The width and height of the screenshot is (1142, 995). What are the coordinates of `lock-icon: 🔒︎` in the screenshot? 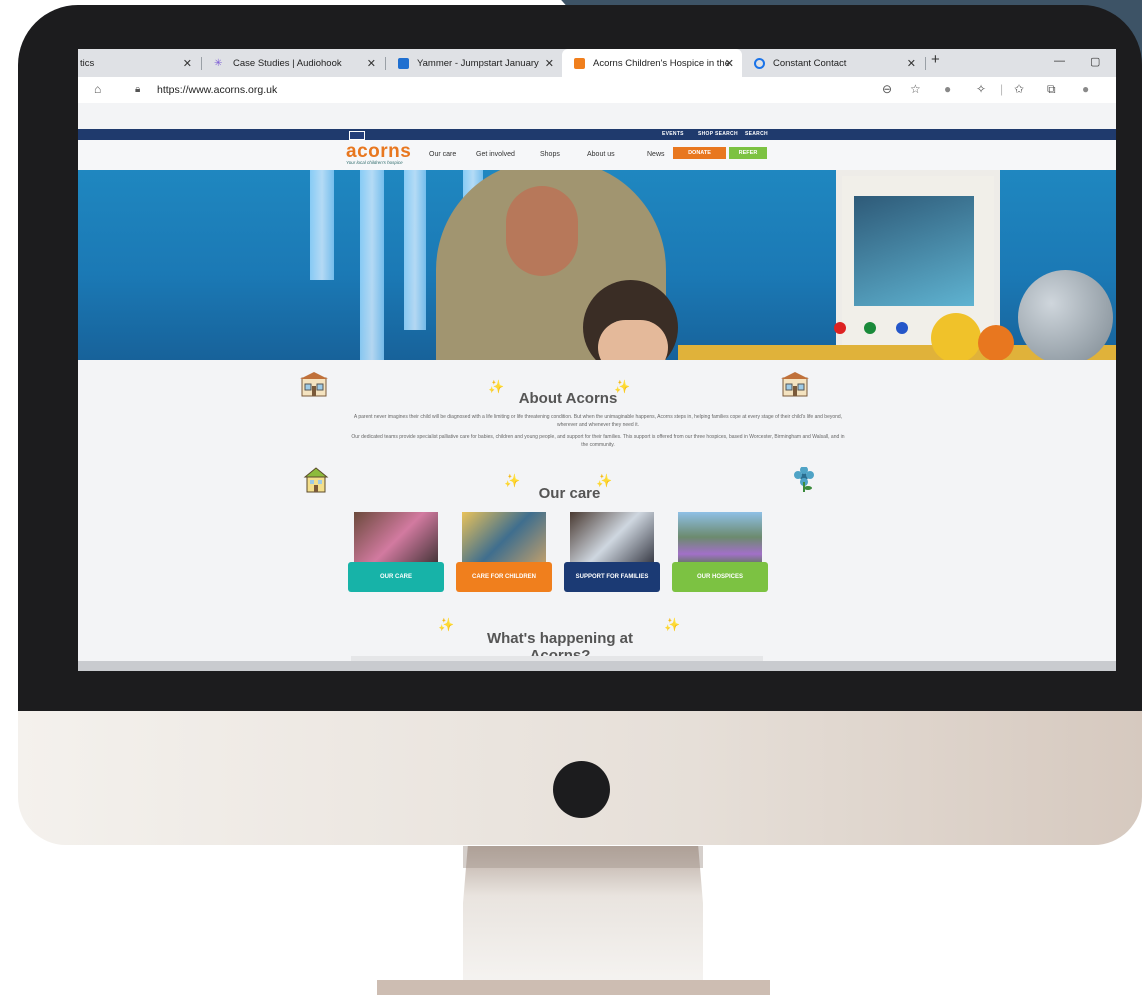 It's located at (138, 89).